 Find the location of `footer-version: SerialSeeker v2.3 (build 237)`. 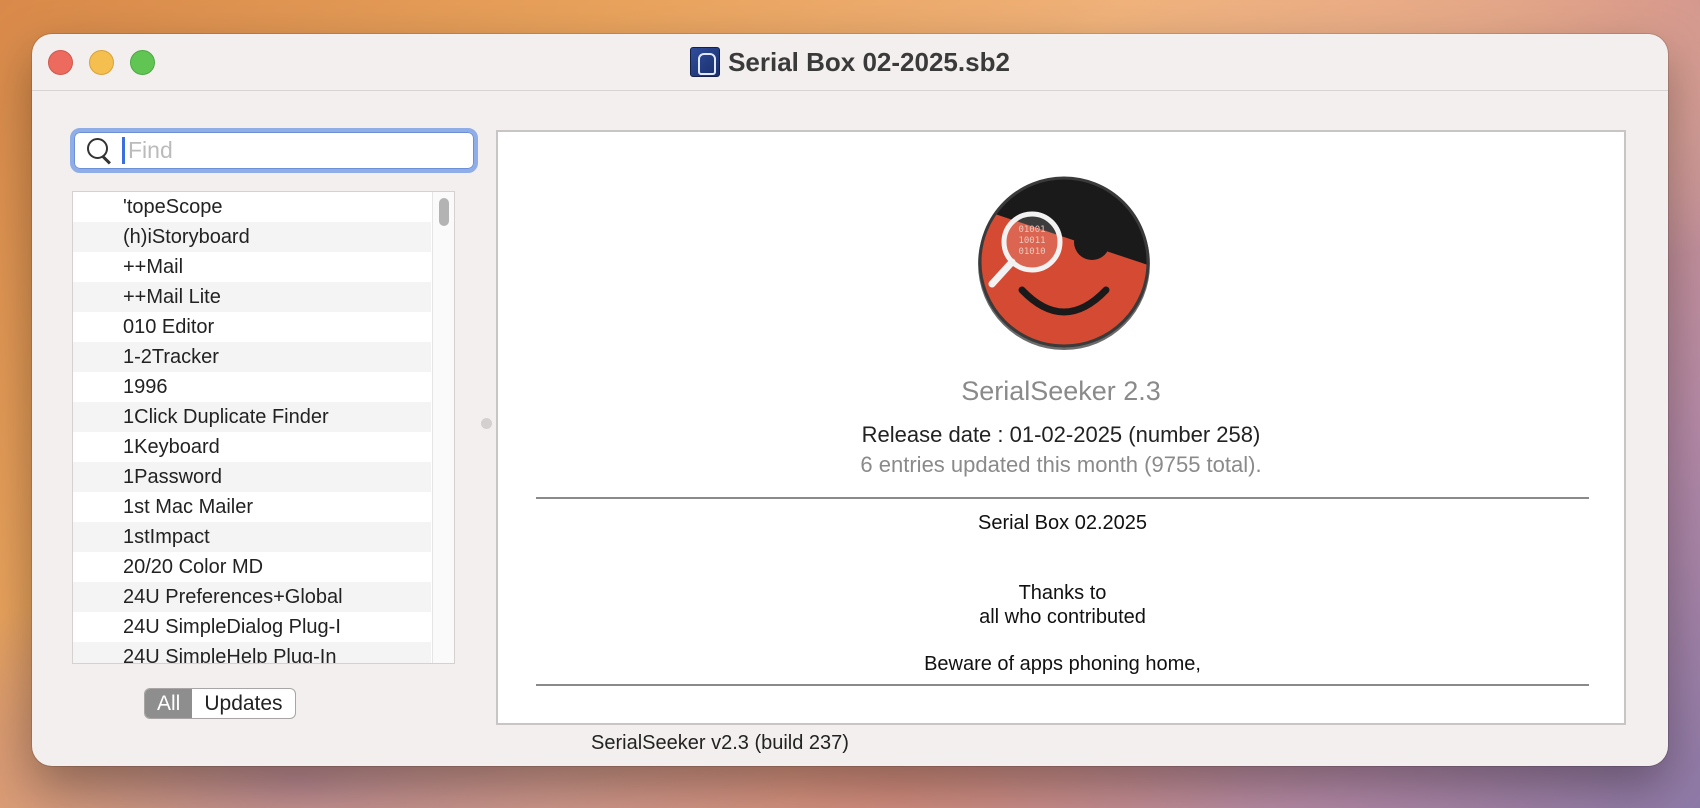

footer-version: SerialSeeker v2.3 (build 237) is located at coordinates (850, 743).